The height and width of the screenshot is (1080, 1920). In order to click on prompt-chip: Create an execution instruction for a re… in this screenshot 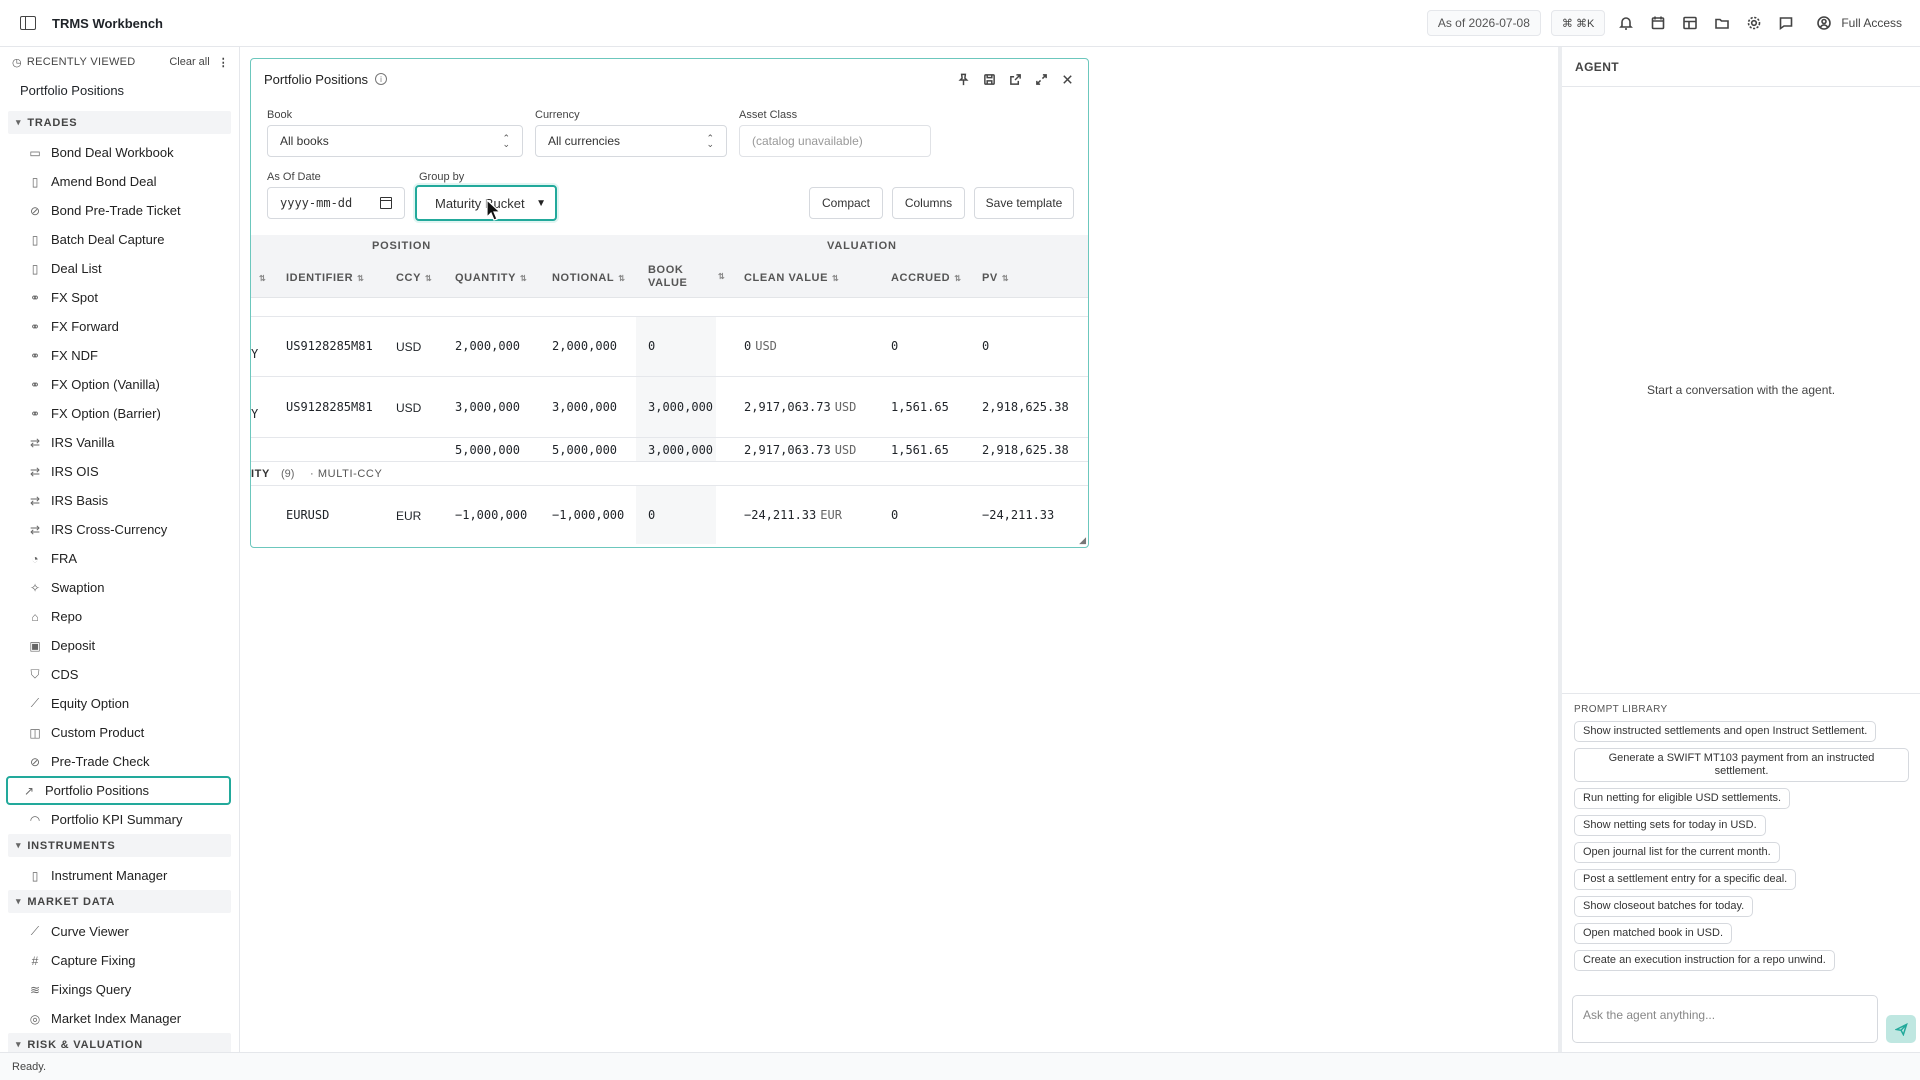, I will do `click(1704, 960)`.